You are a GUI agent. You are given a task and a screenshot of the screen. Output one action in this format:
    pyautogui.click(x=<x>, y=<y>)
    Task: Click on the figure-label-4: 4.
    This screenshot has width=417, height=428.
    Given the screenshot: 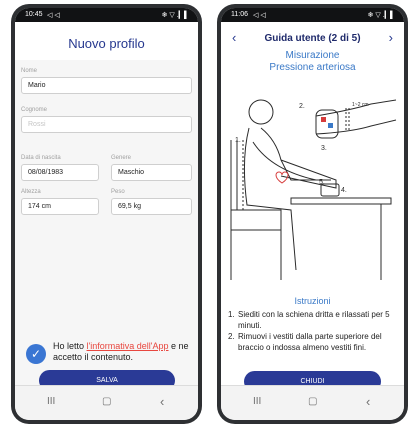 What is the action you would take?
    pyautogui.click(x=344, y=190)
    